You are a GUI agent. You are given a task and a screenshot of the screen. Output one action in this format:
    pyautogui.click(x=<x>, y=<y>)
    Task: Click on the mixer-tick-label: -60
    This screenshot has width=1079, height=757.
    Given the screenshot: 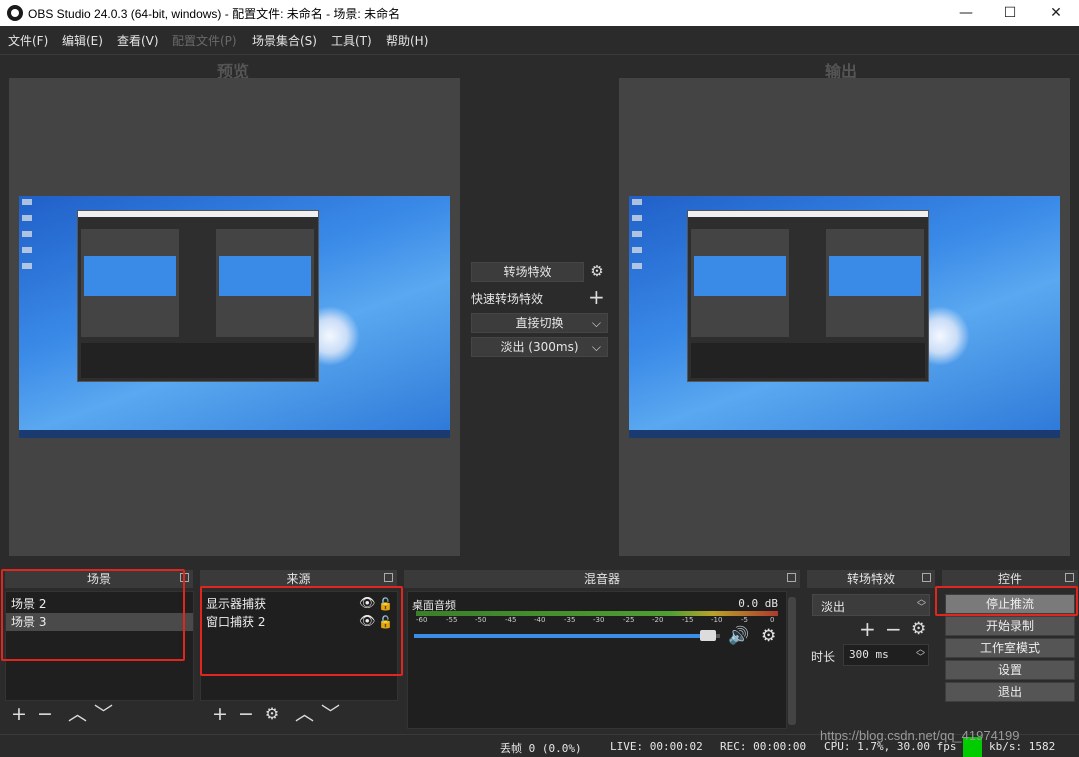 What is the action you would take?
    pyautogui.click(x=422, y=620)
    